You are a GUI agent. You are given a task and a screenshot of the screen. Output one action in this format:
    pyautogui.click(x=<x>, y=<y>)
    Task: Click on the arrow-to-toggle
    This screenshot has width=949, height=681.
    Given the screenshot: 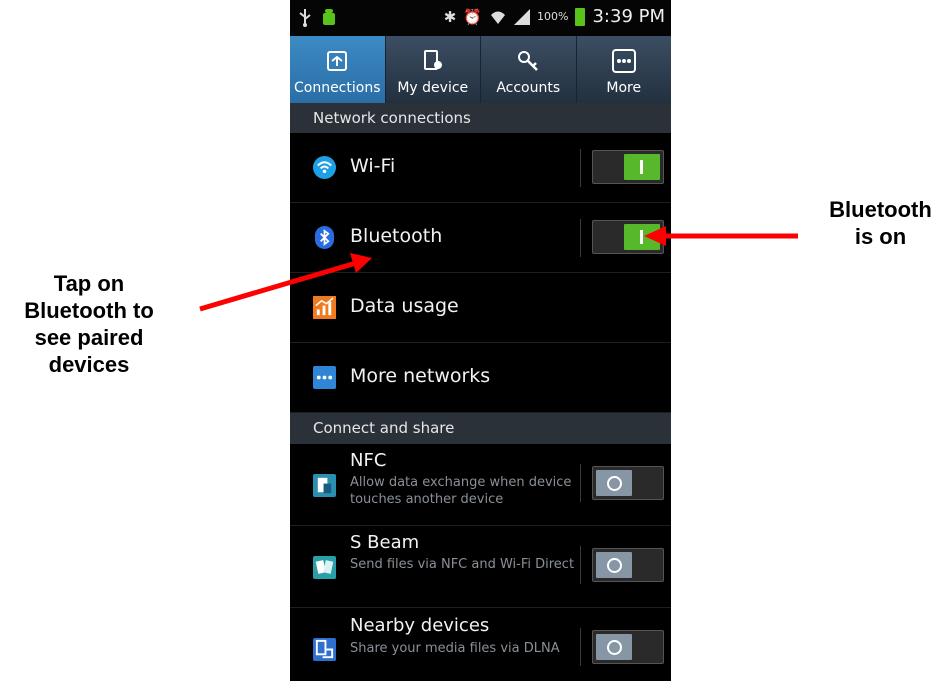 What is the action you would take?
    pyautogui.click(x=721, y=236)
    